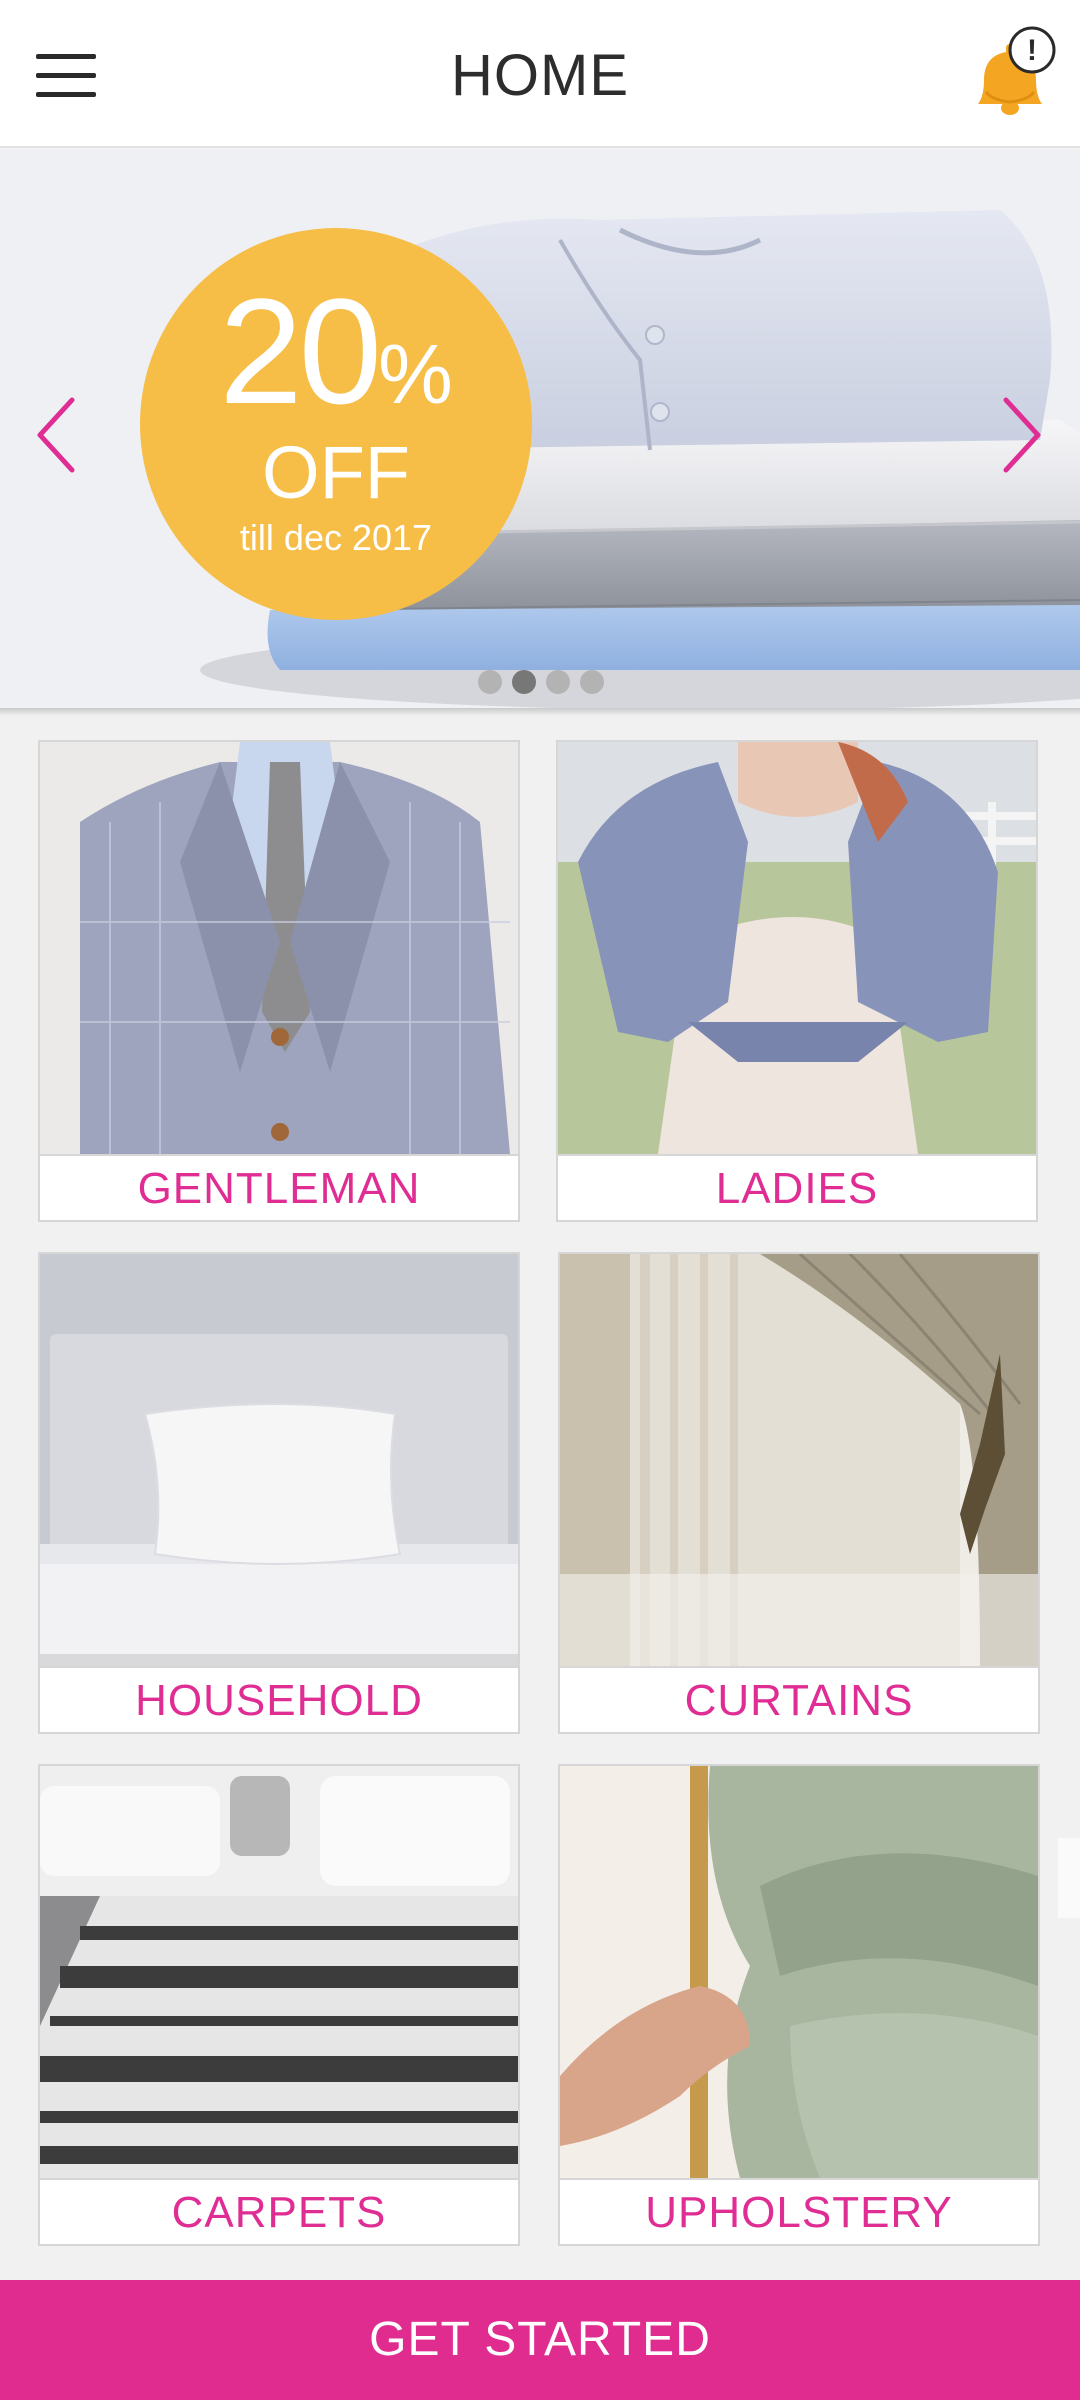  I want to click on ladies-image, so click(797, 948).